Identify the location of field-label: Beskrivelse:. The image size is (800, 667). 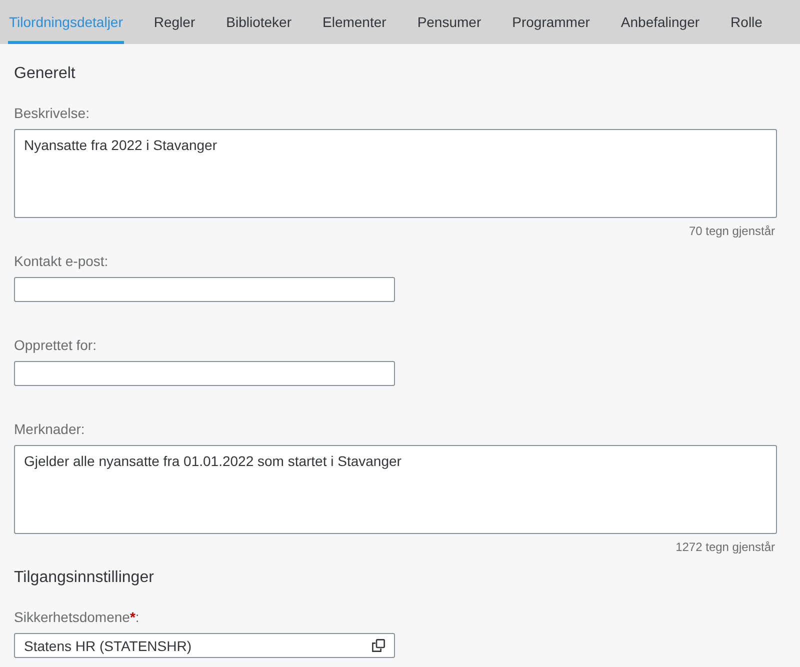
(52, 113).